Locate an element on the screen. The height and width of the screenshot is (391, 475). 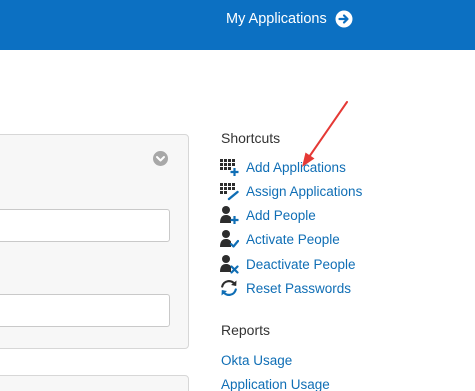
activate-person-icon is located at coordinates (229, 239).